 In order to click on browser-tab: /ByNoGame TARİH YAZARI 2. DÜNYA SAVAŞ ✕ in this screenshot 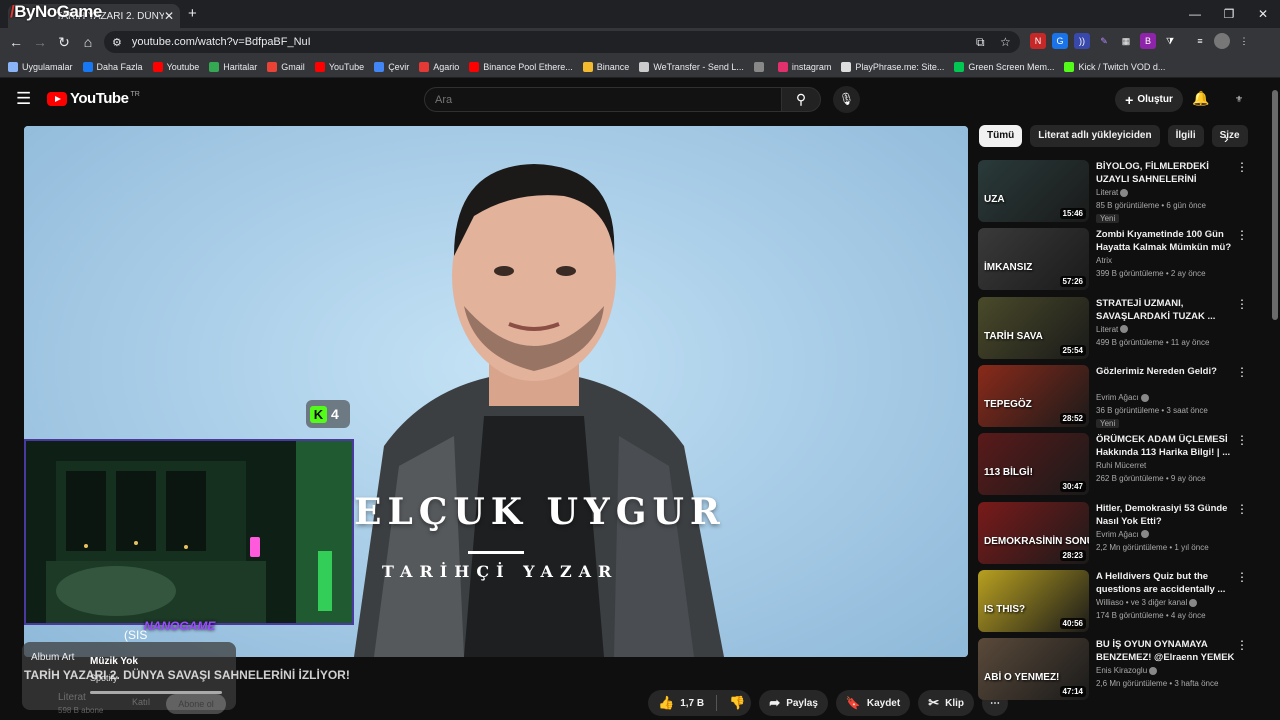, I will do `click(94, 15)`.